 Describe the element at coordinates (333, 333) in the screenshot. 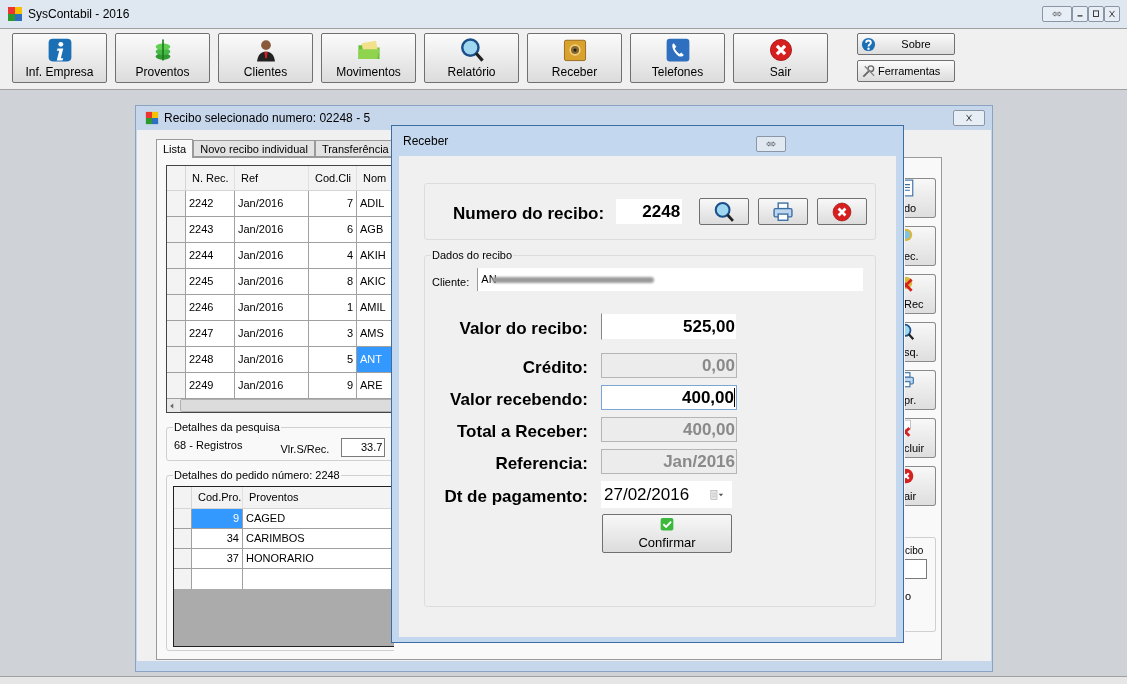

I see `table-cell: 3` at that location.